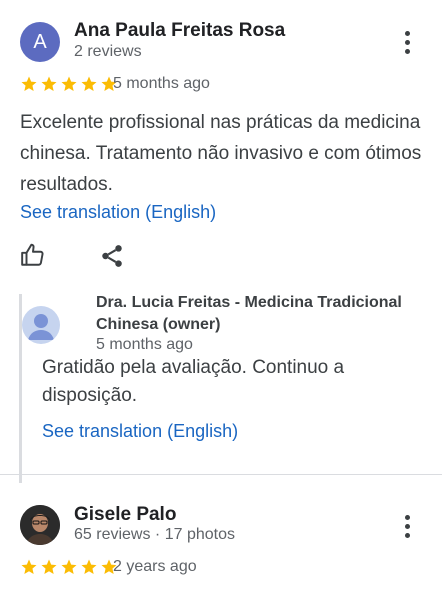 This screenshot has height=589, width=442. What do you see at coordinates (155, 566) in the screenshot?
I see `review-date: 2 years ago` at bounding box center [155, 566].